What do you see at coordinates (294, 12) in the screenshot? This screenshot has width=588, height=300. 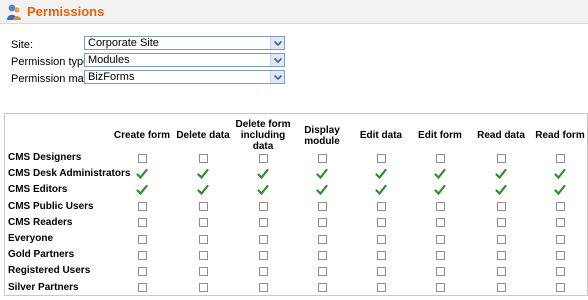 I see `page-header: Permissions` at bounding box center [294, 12].